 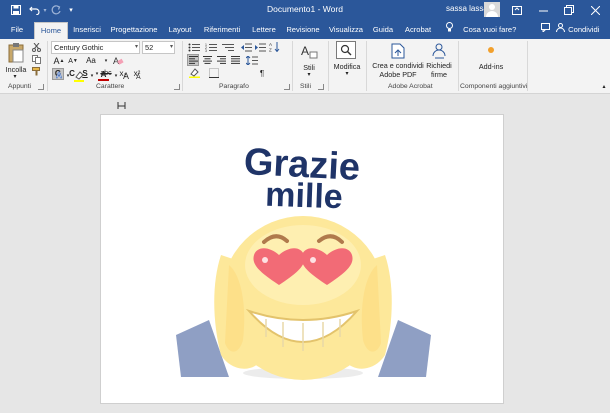 I want to click on request-signatures-line1: Richiedi, so click(x=439, y=65).